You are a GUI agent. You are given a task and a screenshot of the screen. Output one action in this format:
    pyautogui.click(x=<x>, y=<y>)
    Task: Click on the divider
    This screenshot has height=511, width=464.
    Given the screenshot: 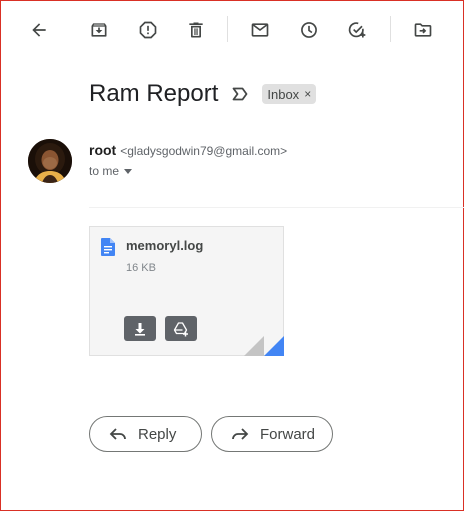 What is the action you would take?
    pyautogui.click(x=276, y=207)
    